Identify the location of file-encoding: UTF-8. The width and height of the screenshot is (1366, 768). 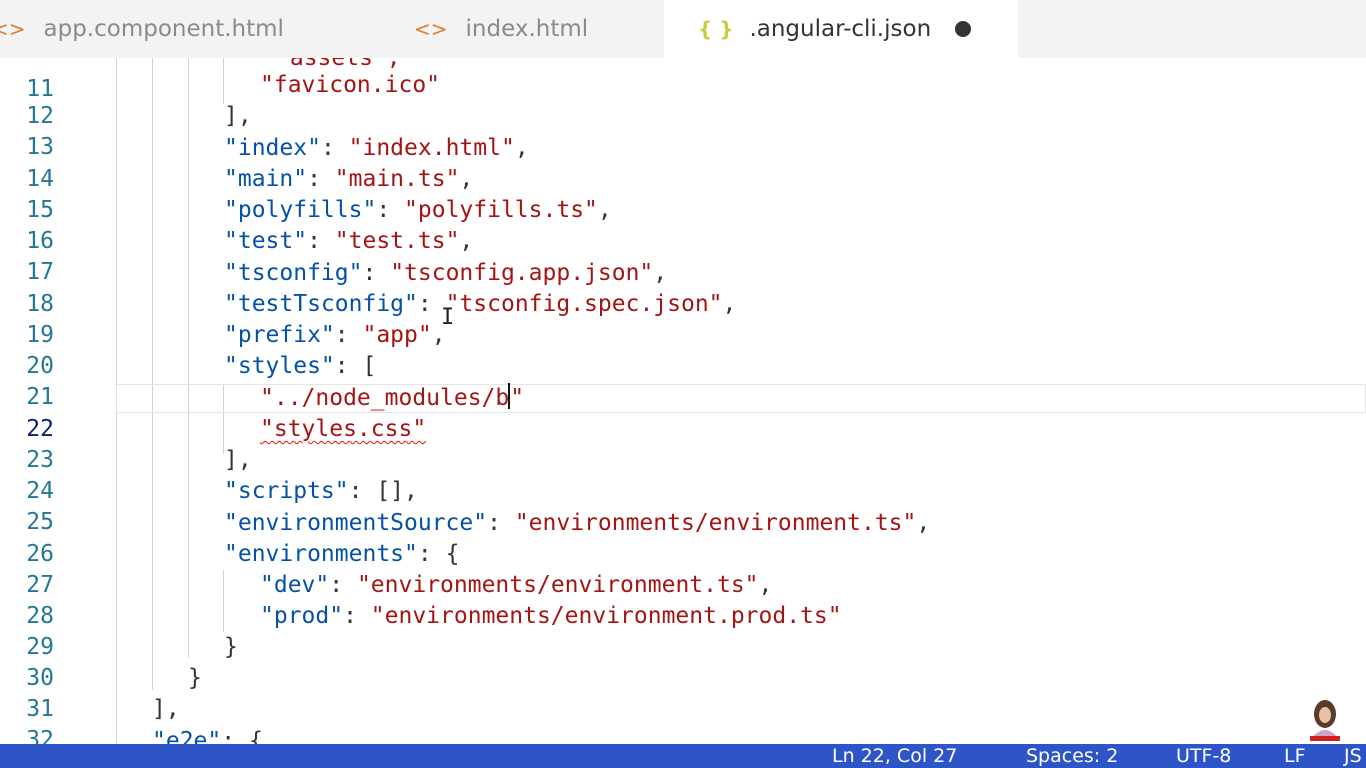
(1203, 756).